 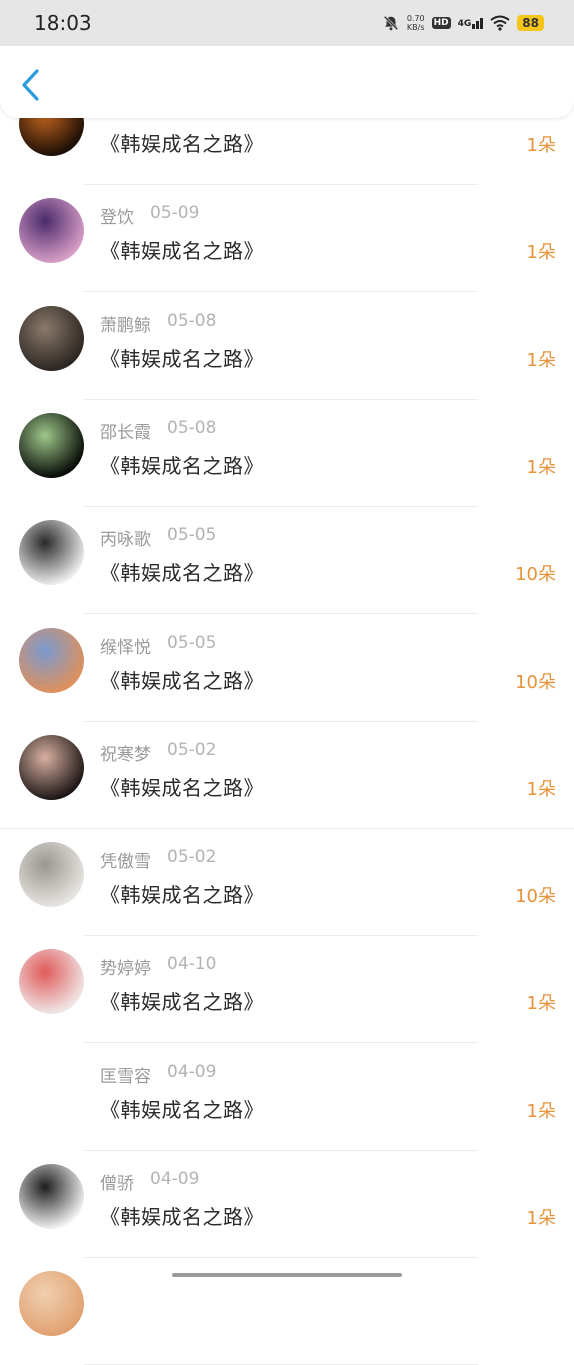 What do you see at coordinates (287, 775) in the screenshot?
I see `list-item: 祝寒梦 05-02 《韩娱成名之路》 1朵` at bounding box center [287, 775].